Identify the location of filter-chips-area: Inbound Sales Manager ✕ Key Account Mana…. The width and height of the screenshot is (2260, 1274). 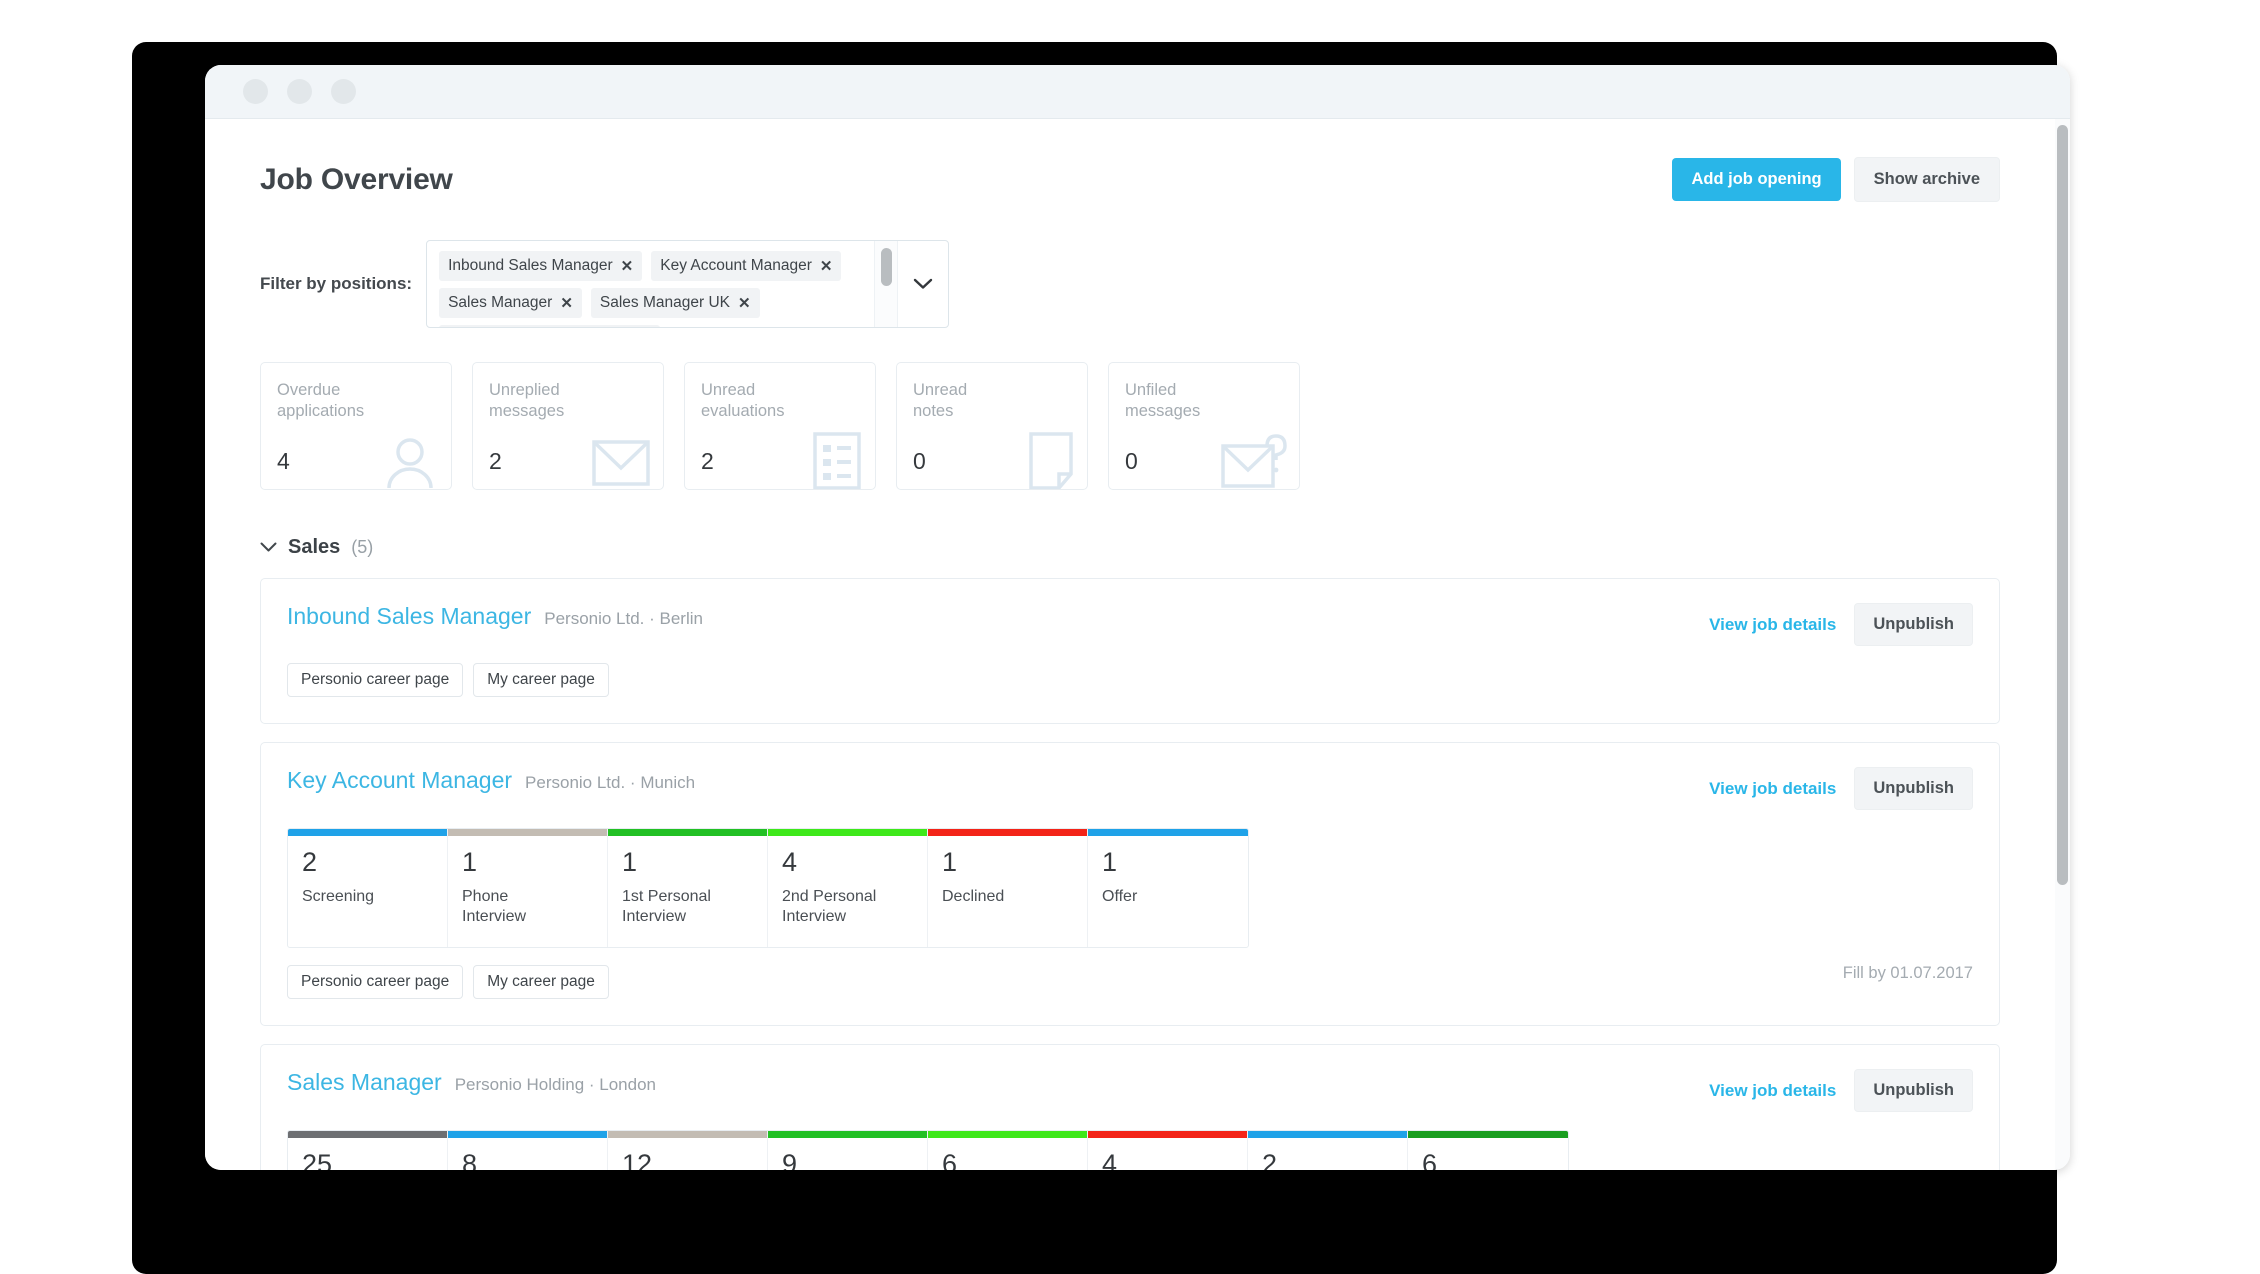
(650, 284).